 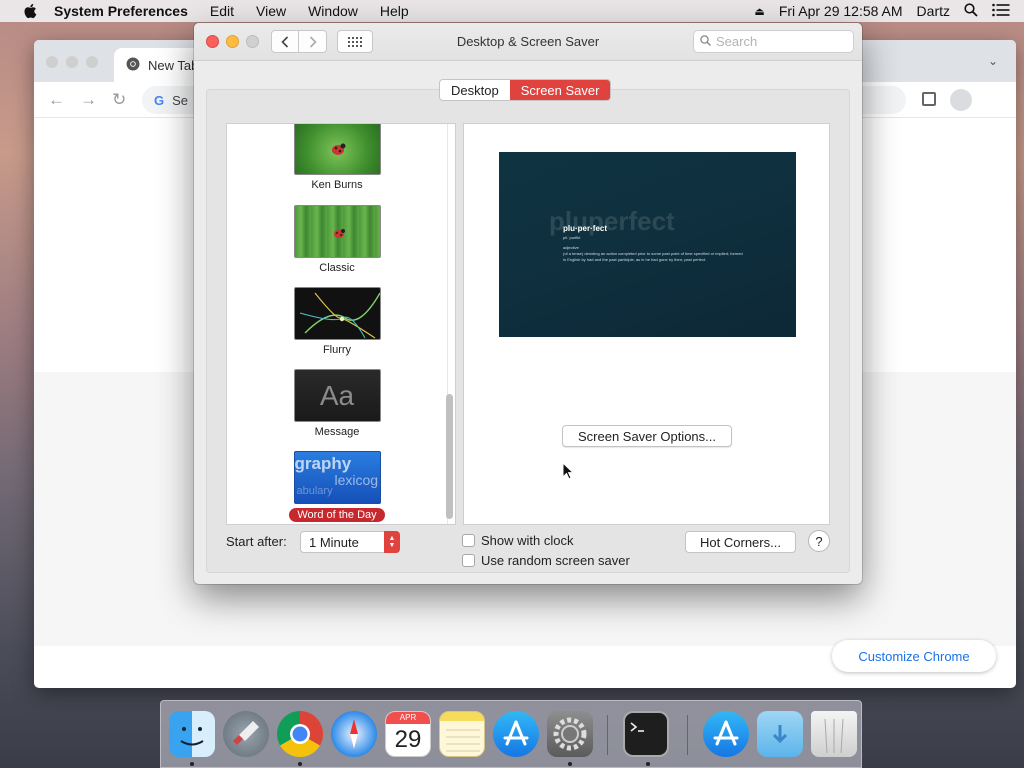 I want to click on dock-calendar-icon: APR 29, so click(x=408, y=734).